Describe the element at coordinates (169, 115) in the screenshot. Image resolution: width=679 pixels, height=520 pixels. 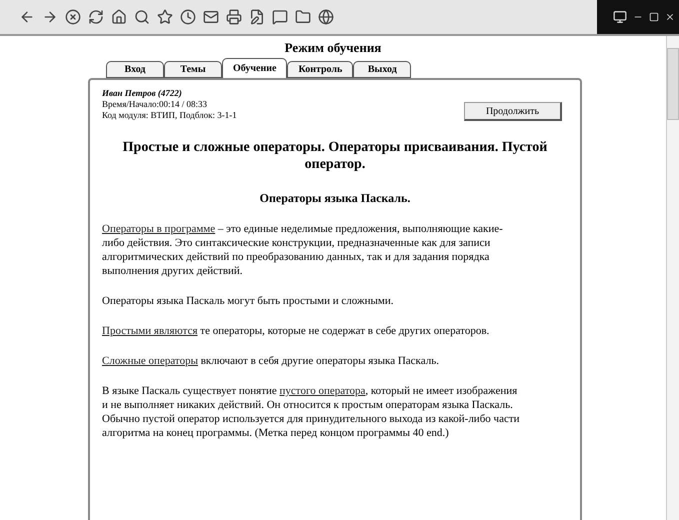
I see `info-text: Код модуля: ВТИП, Подблок: 3-1-1` at that location.